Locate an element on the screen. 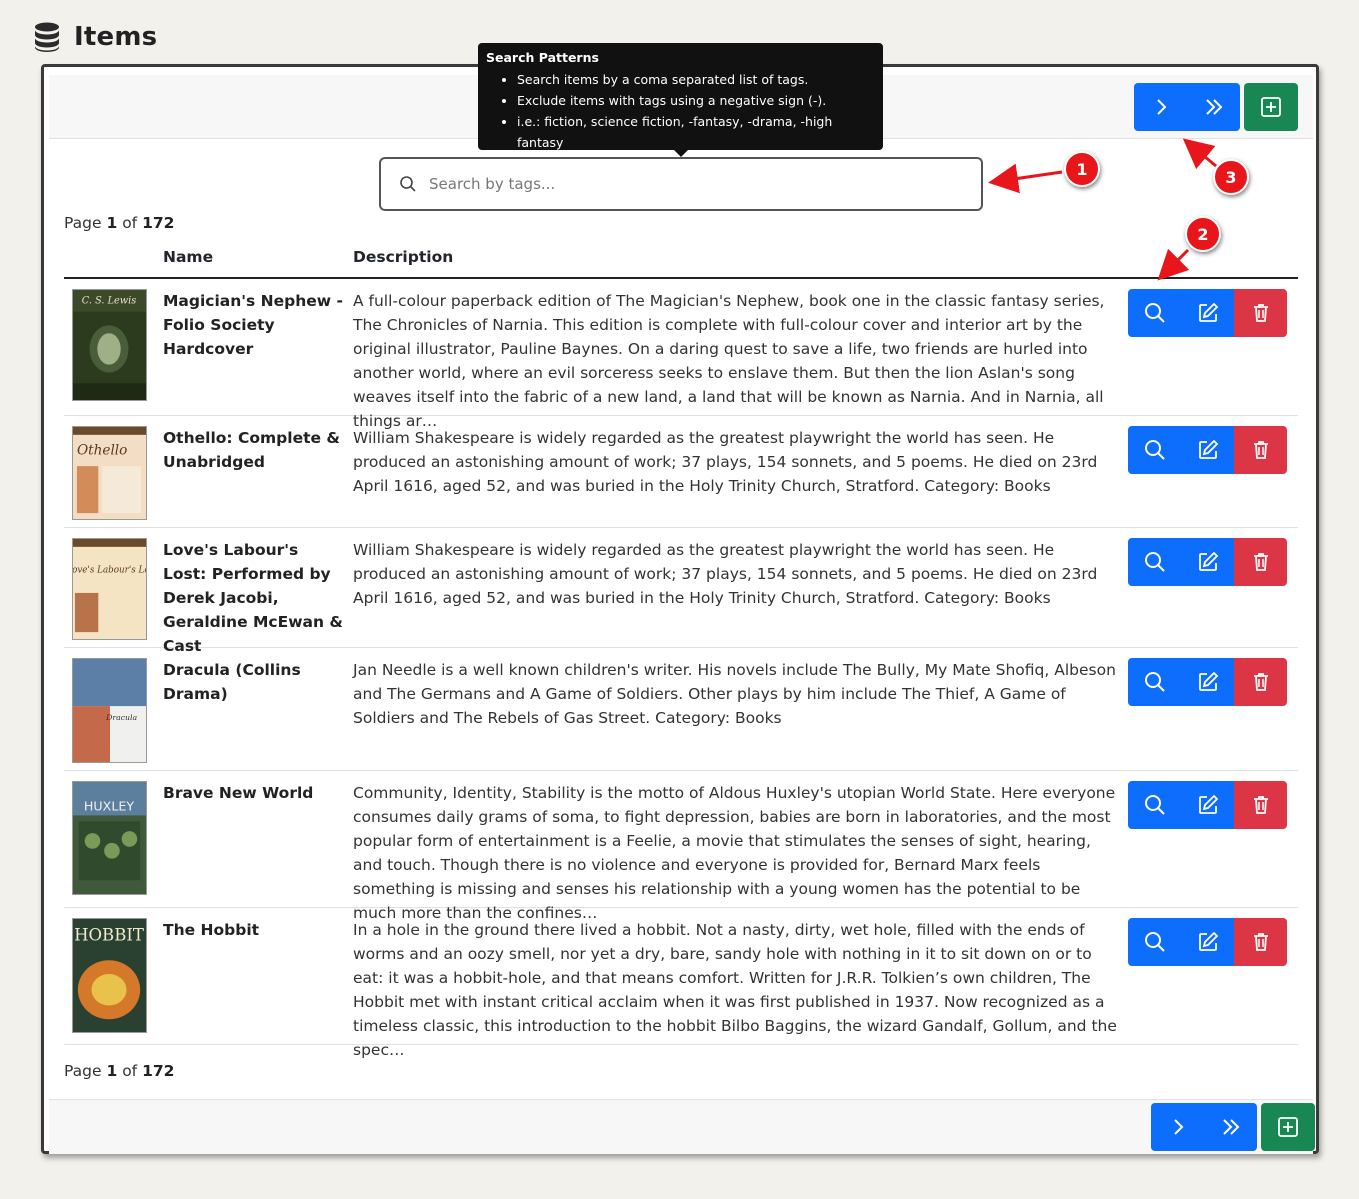  book-cover-image: Dracula is located at coordinates (109, 710).